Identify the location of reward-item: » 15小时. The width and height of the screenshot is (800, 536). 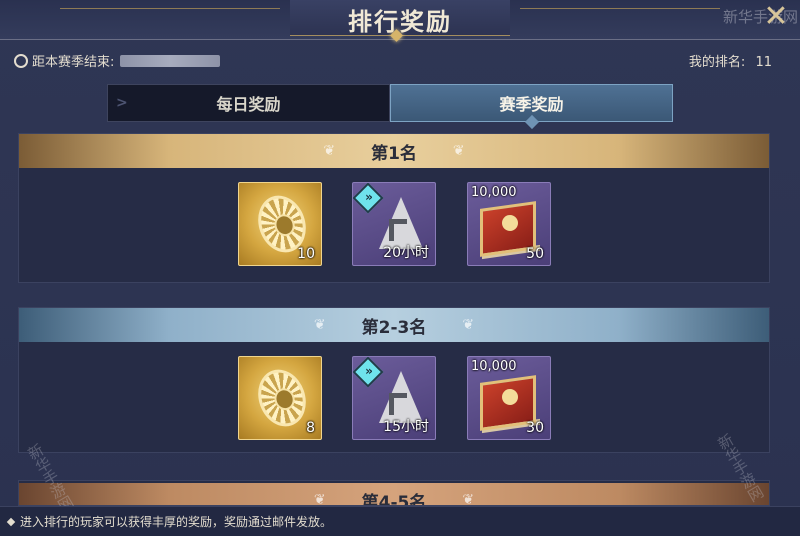
(394, 398).